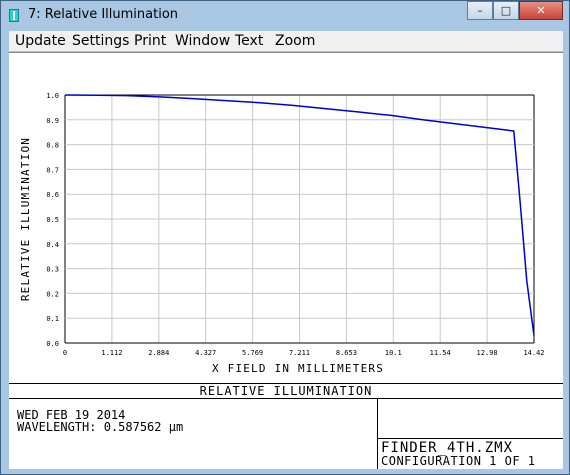 This screenshot has width=570, height=475. What do you see at coordinates (202, 41) in the screenshot?
I see `menu-window: Window` at bounding box center [202, 41].